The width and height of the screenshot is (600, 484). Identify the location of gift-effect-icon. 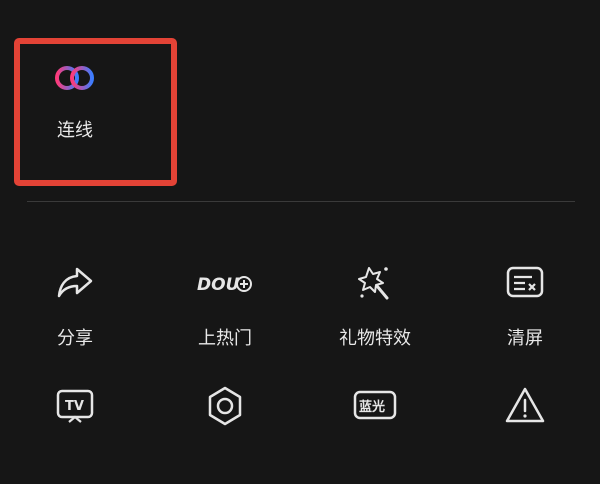
(375, 282).